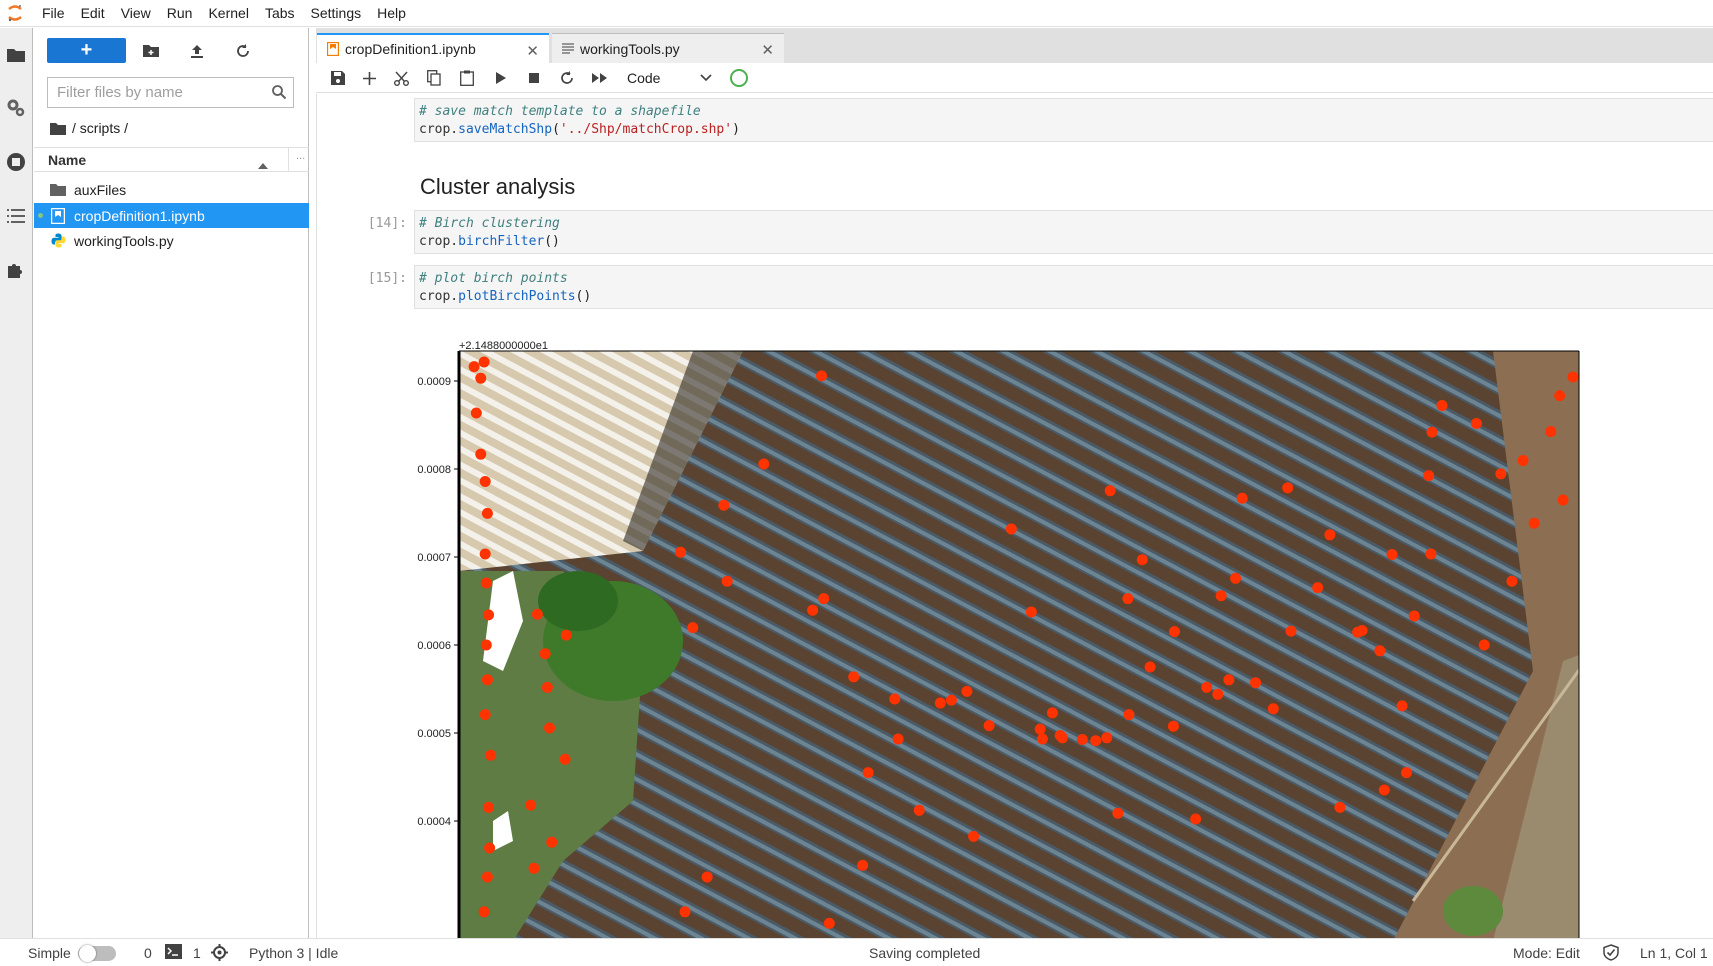  What do you see at coordinates (16, 108) in the screenshot?
I see `running-gears-icon` at bounding box center [16, 108].